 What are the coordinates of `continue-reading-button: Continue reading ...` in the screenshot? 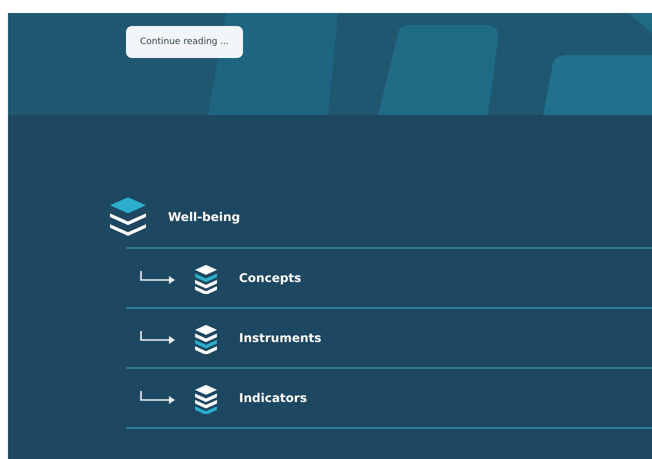 It's located at (184, 42).